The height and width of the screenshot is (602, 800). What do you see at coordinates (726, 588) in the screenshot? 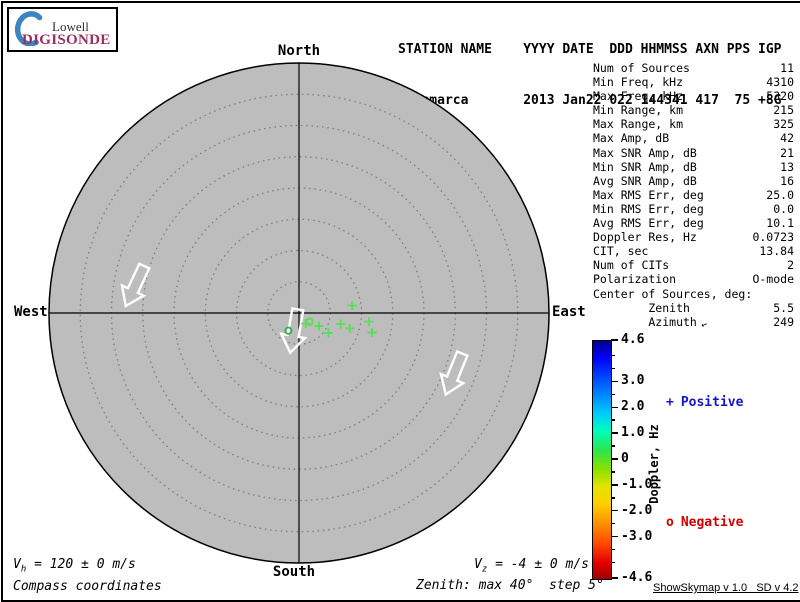
I see `version-label: ShowSkymap v 1.0 SD v 4.2` at bounding box center [726, 588].